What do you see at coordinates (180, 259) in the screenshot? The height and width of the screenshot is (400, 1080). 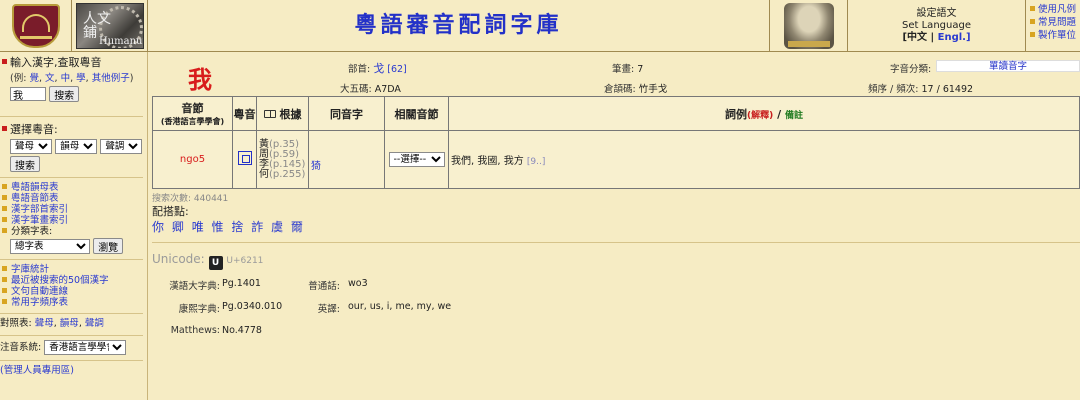 I see `unicode-label: Unicode:` at bounding box center [180, 259].